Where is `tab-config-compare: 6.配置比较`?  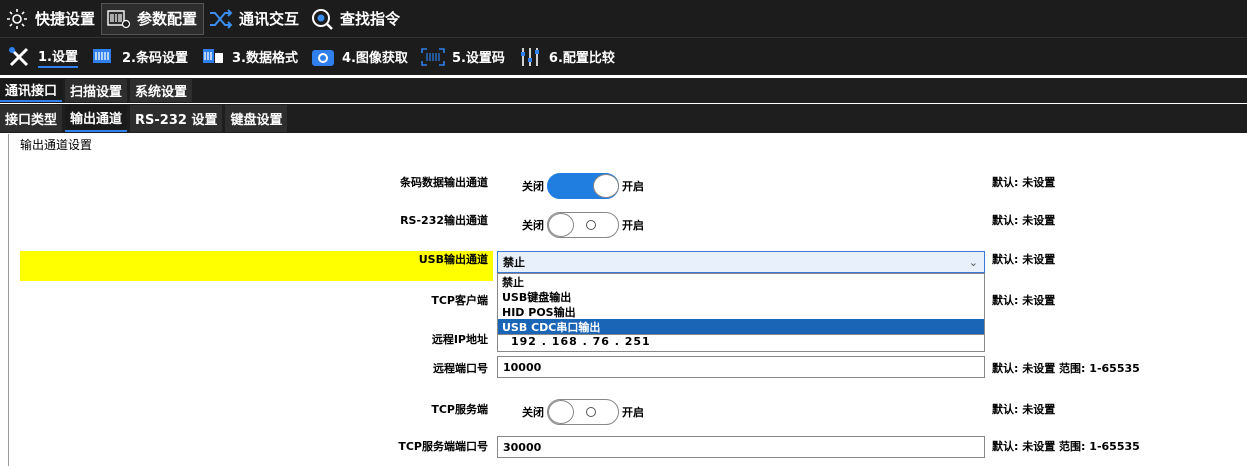 tab-config-compare: 6.配置比较 is located at coordinates (566, 57).